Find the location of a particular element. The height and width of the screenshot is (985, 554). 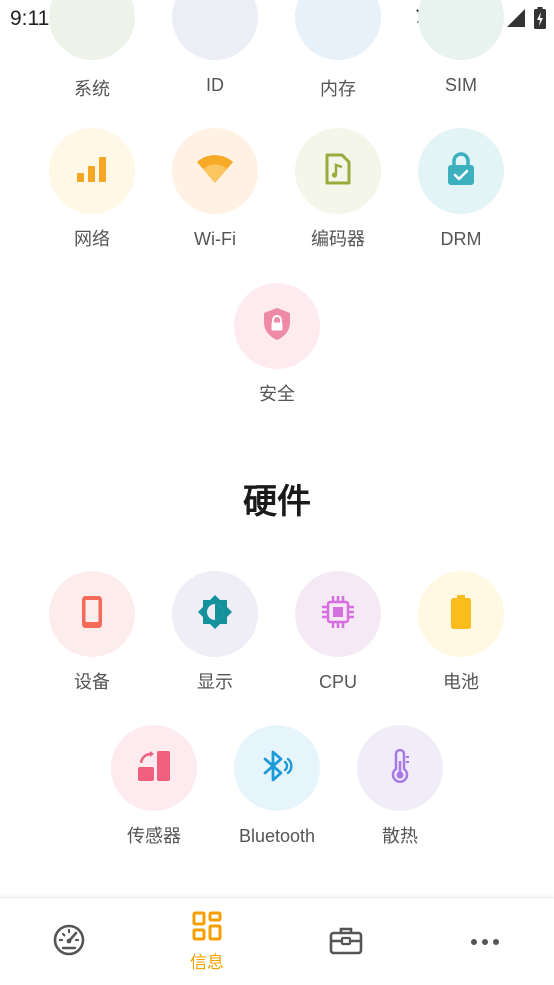

codec-tile: 编码器 is located at coordinates (338, 189).